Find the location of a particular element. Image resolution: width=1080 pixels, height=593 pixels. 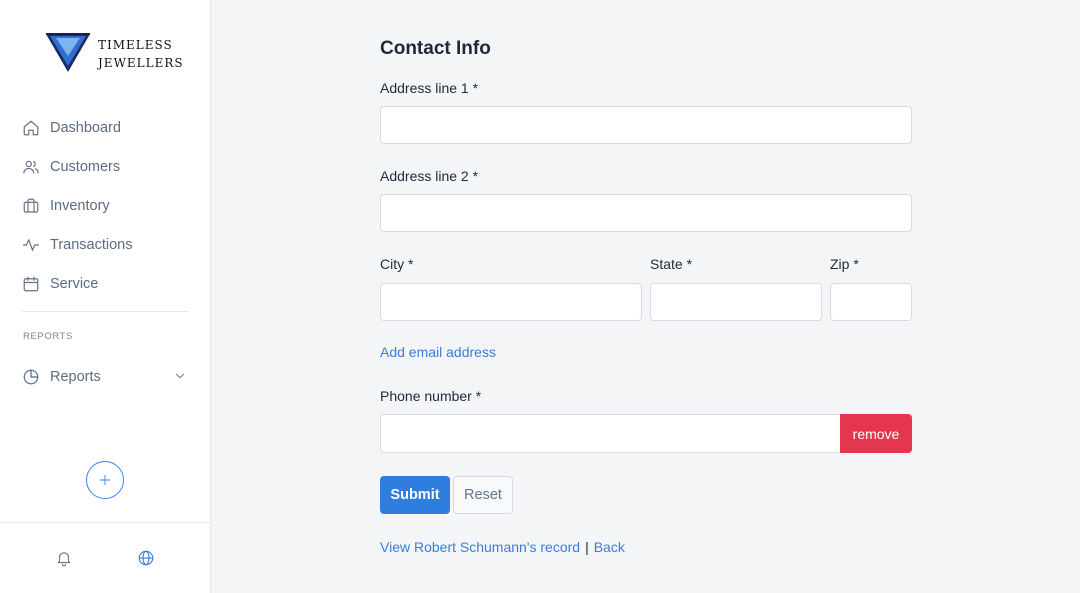

pie-chart-icon is located at coordinates (31, 376).